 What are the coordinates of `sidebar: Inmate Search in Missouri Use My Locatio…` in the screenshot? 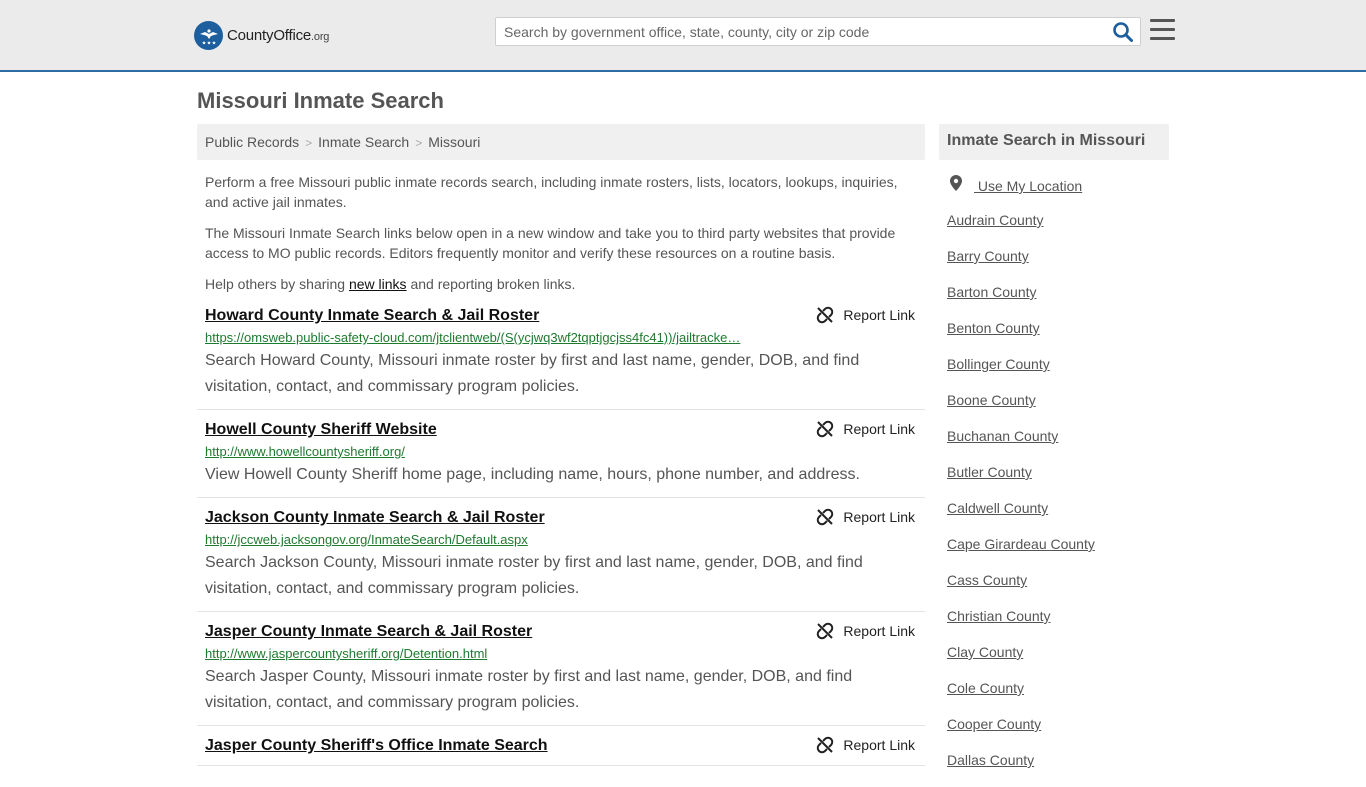 It's located at (1054, 455).